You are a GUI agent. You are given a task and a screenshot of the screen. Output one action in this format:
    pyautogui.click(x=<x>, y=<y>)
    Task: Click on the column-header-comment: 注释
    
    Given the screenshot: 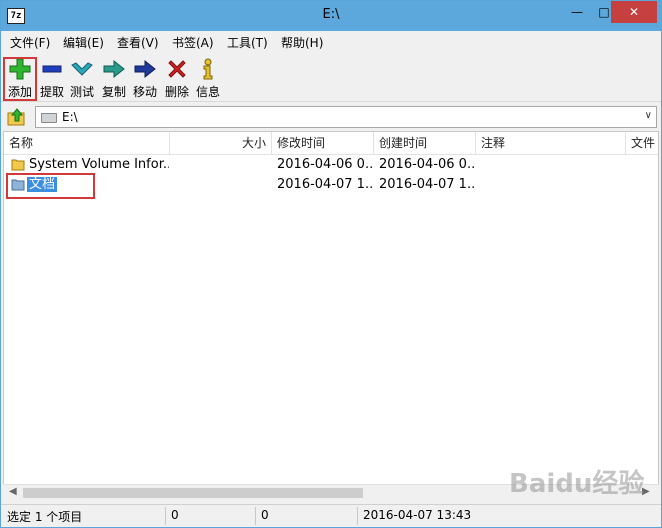 What is the action you would take?
    pyautogui.click(x=551, y=143)
    